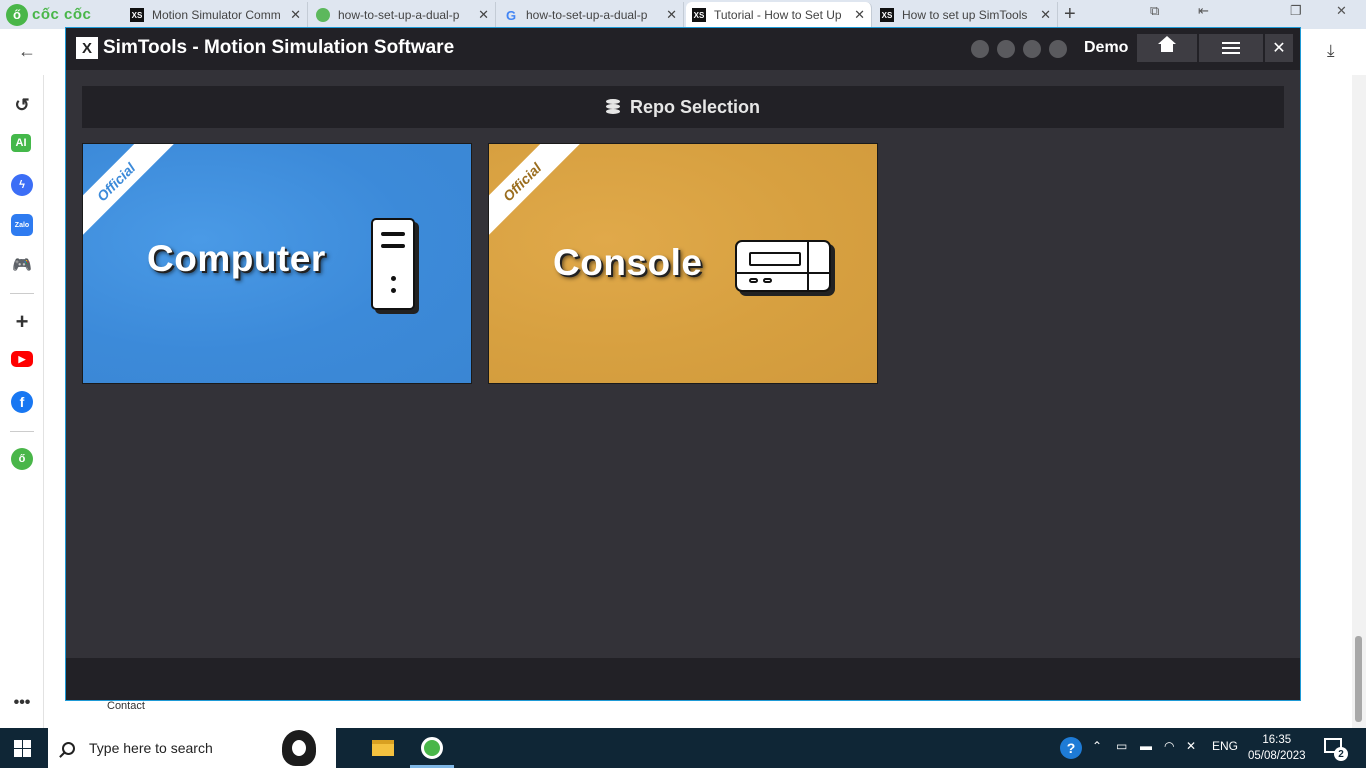  I want to click on section-title: Repo Selection, so click(695, 106).